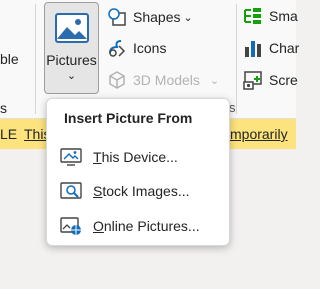 The height and width of the screenshot is (289, 320). I want to click on screenshot-icon, so click(252, 80).